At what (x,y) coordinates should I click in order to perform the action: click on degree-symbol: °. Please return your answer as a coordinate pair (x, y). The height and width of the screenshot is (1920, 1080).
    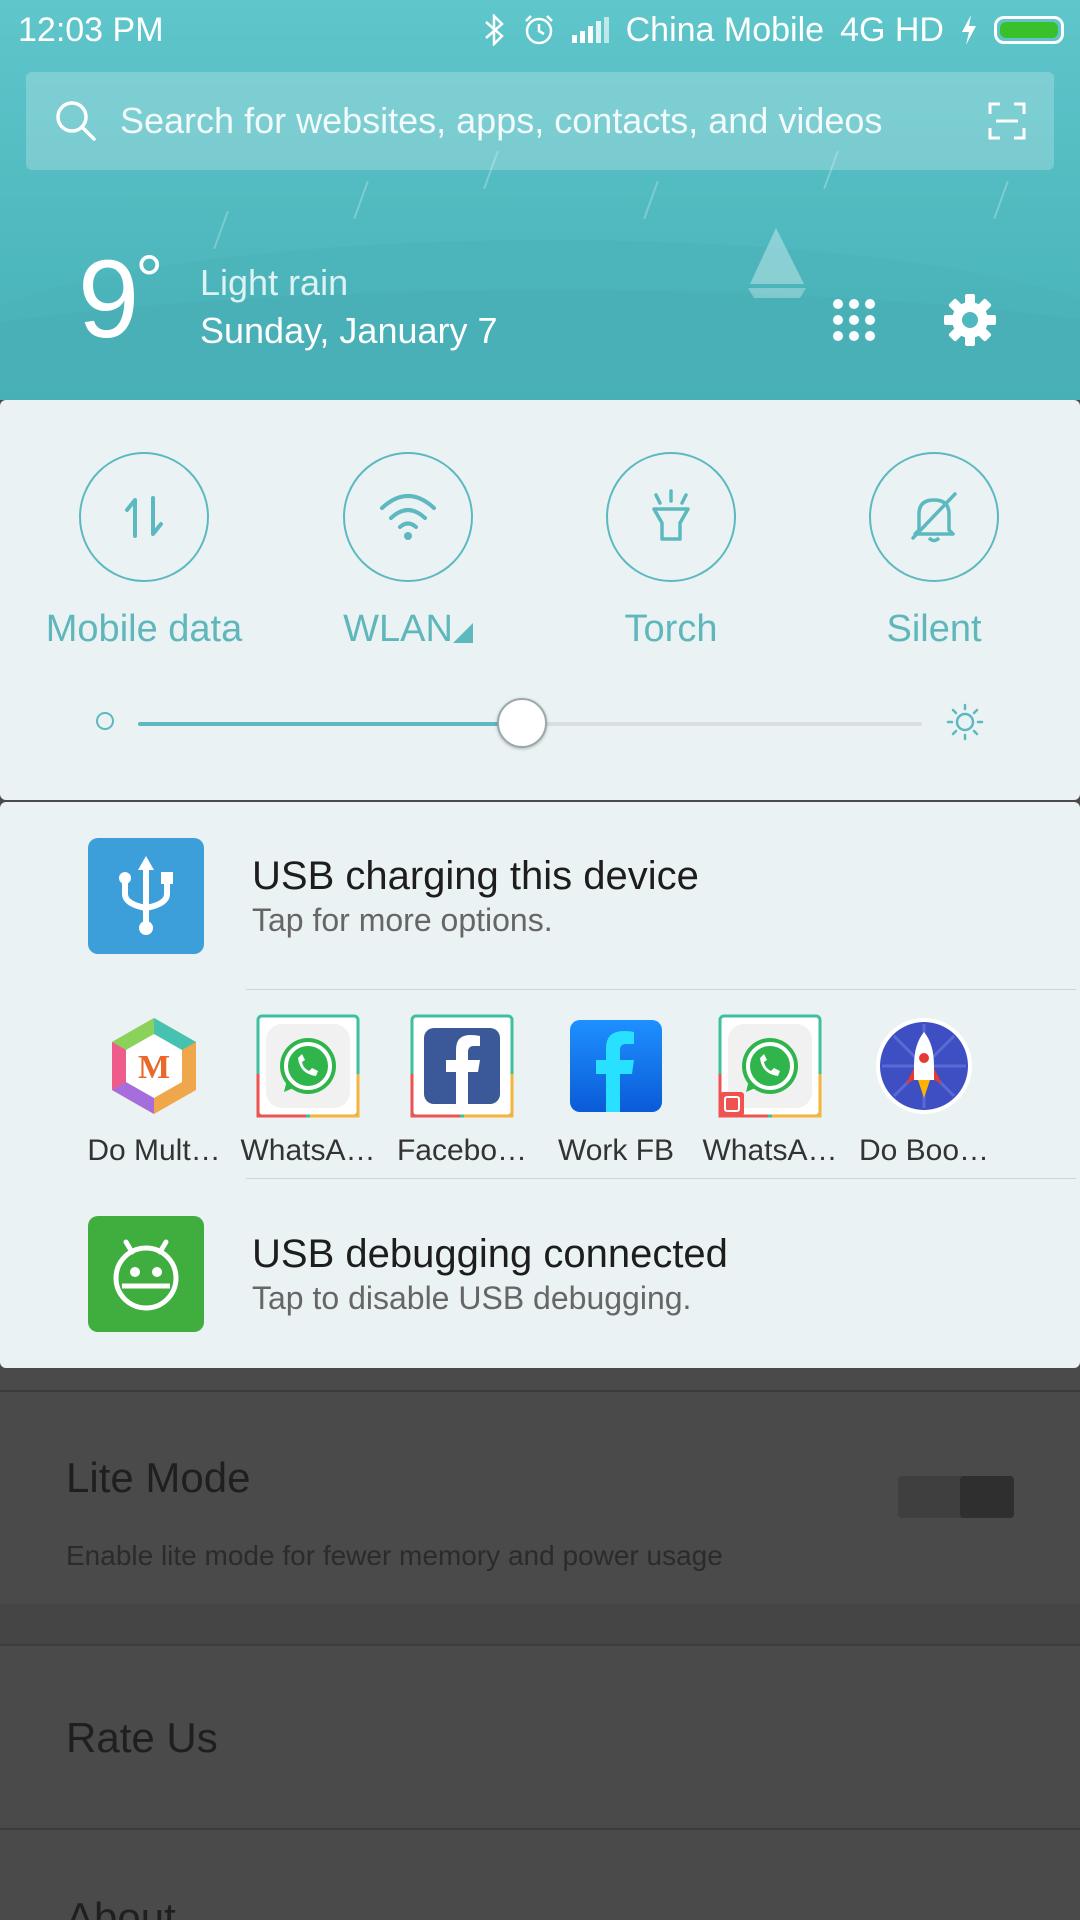
    Looking at the image, I should click on (149, 280).